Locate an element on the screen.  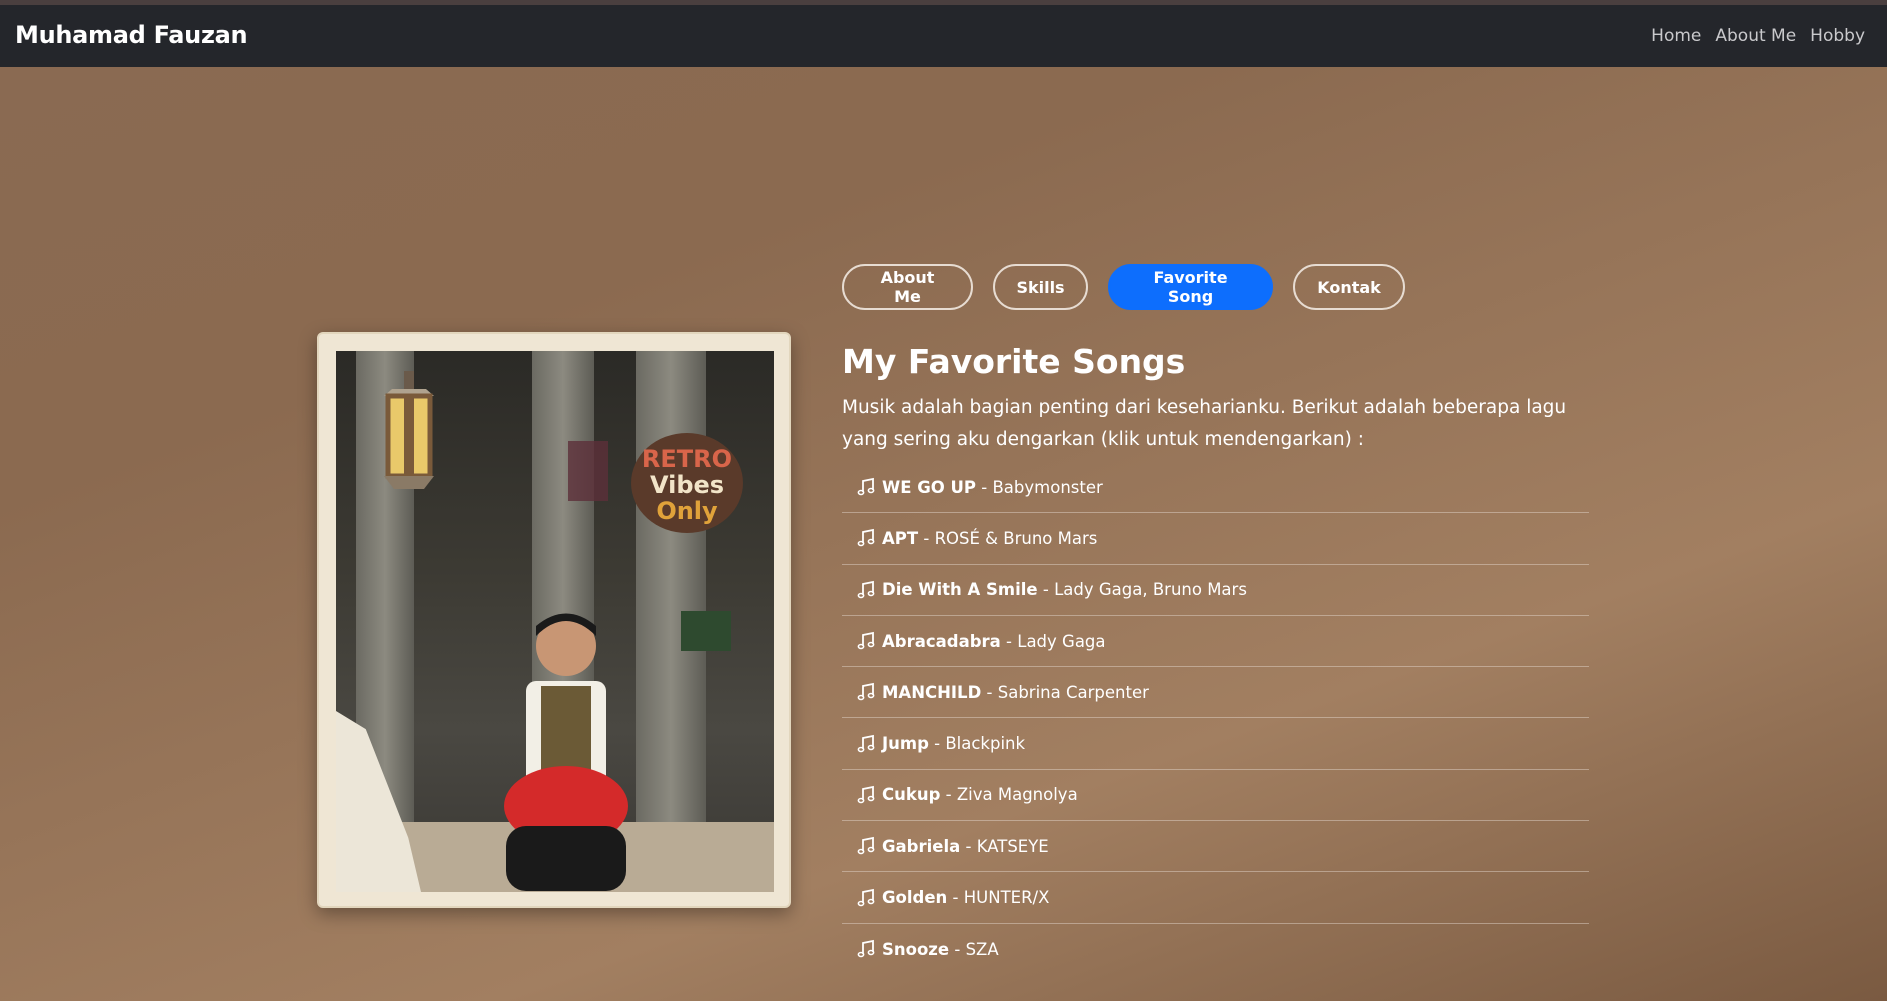
song-item: WE GO UP - Babymonster is located at coordinates (1215, 488).